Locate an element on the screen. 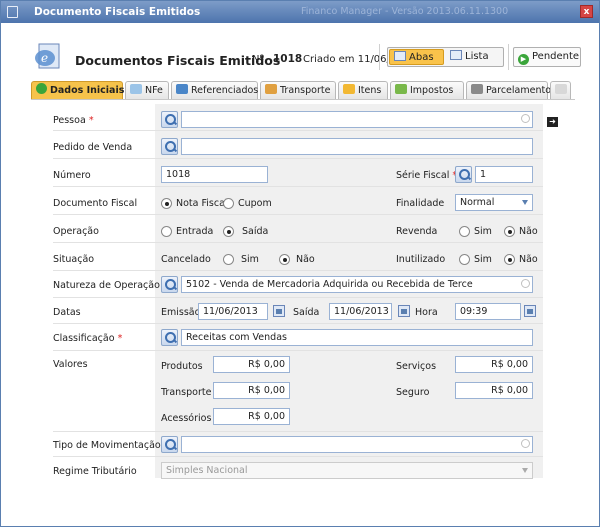 The height and width of the screenshot is (527, 600). page-title: Documentos Fiscais Emitidos is located at coordinates (178, 60).